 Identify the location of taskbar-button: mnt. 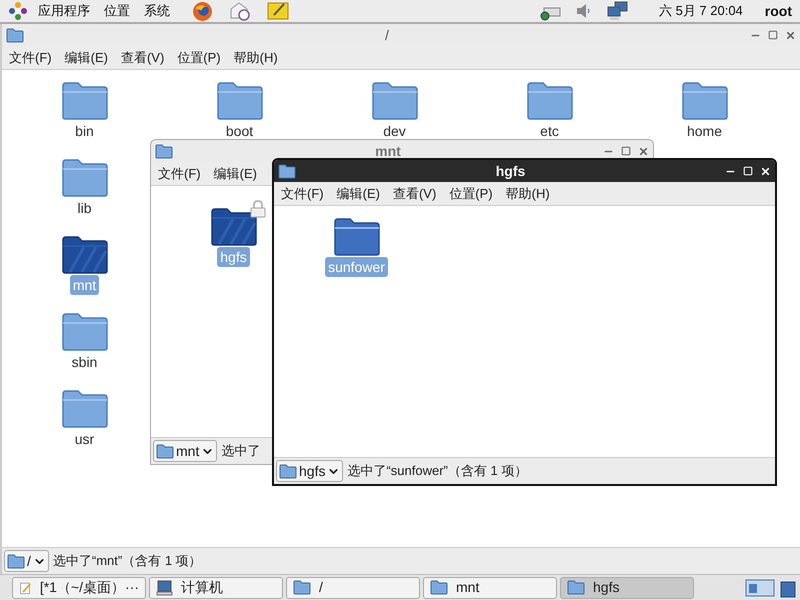
(490, 587).